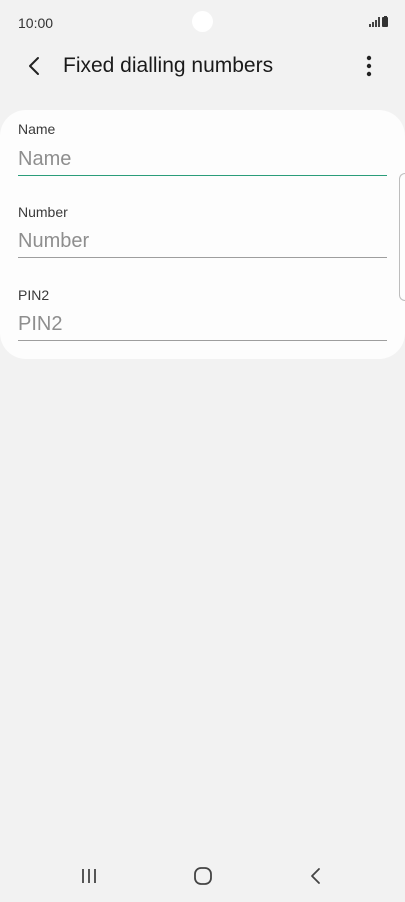  I want to click on status-bar: 10:00, so click(202, 22).